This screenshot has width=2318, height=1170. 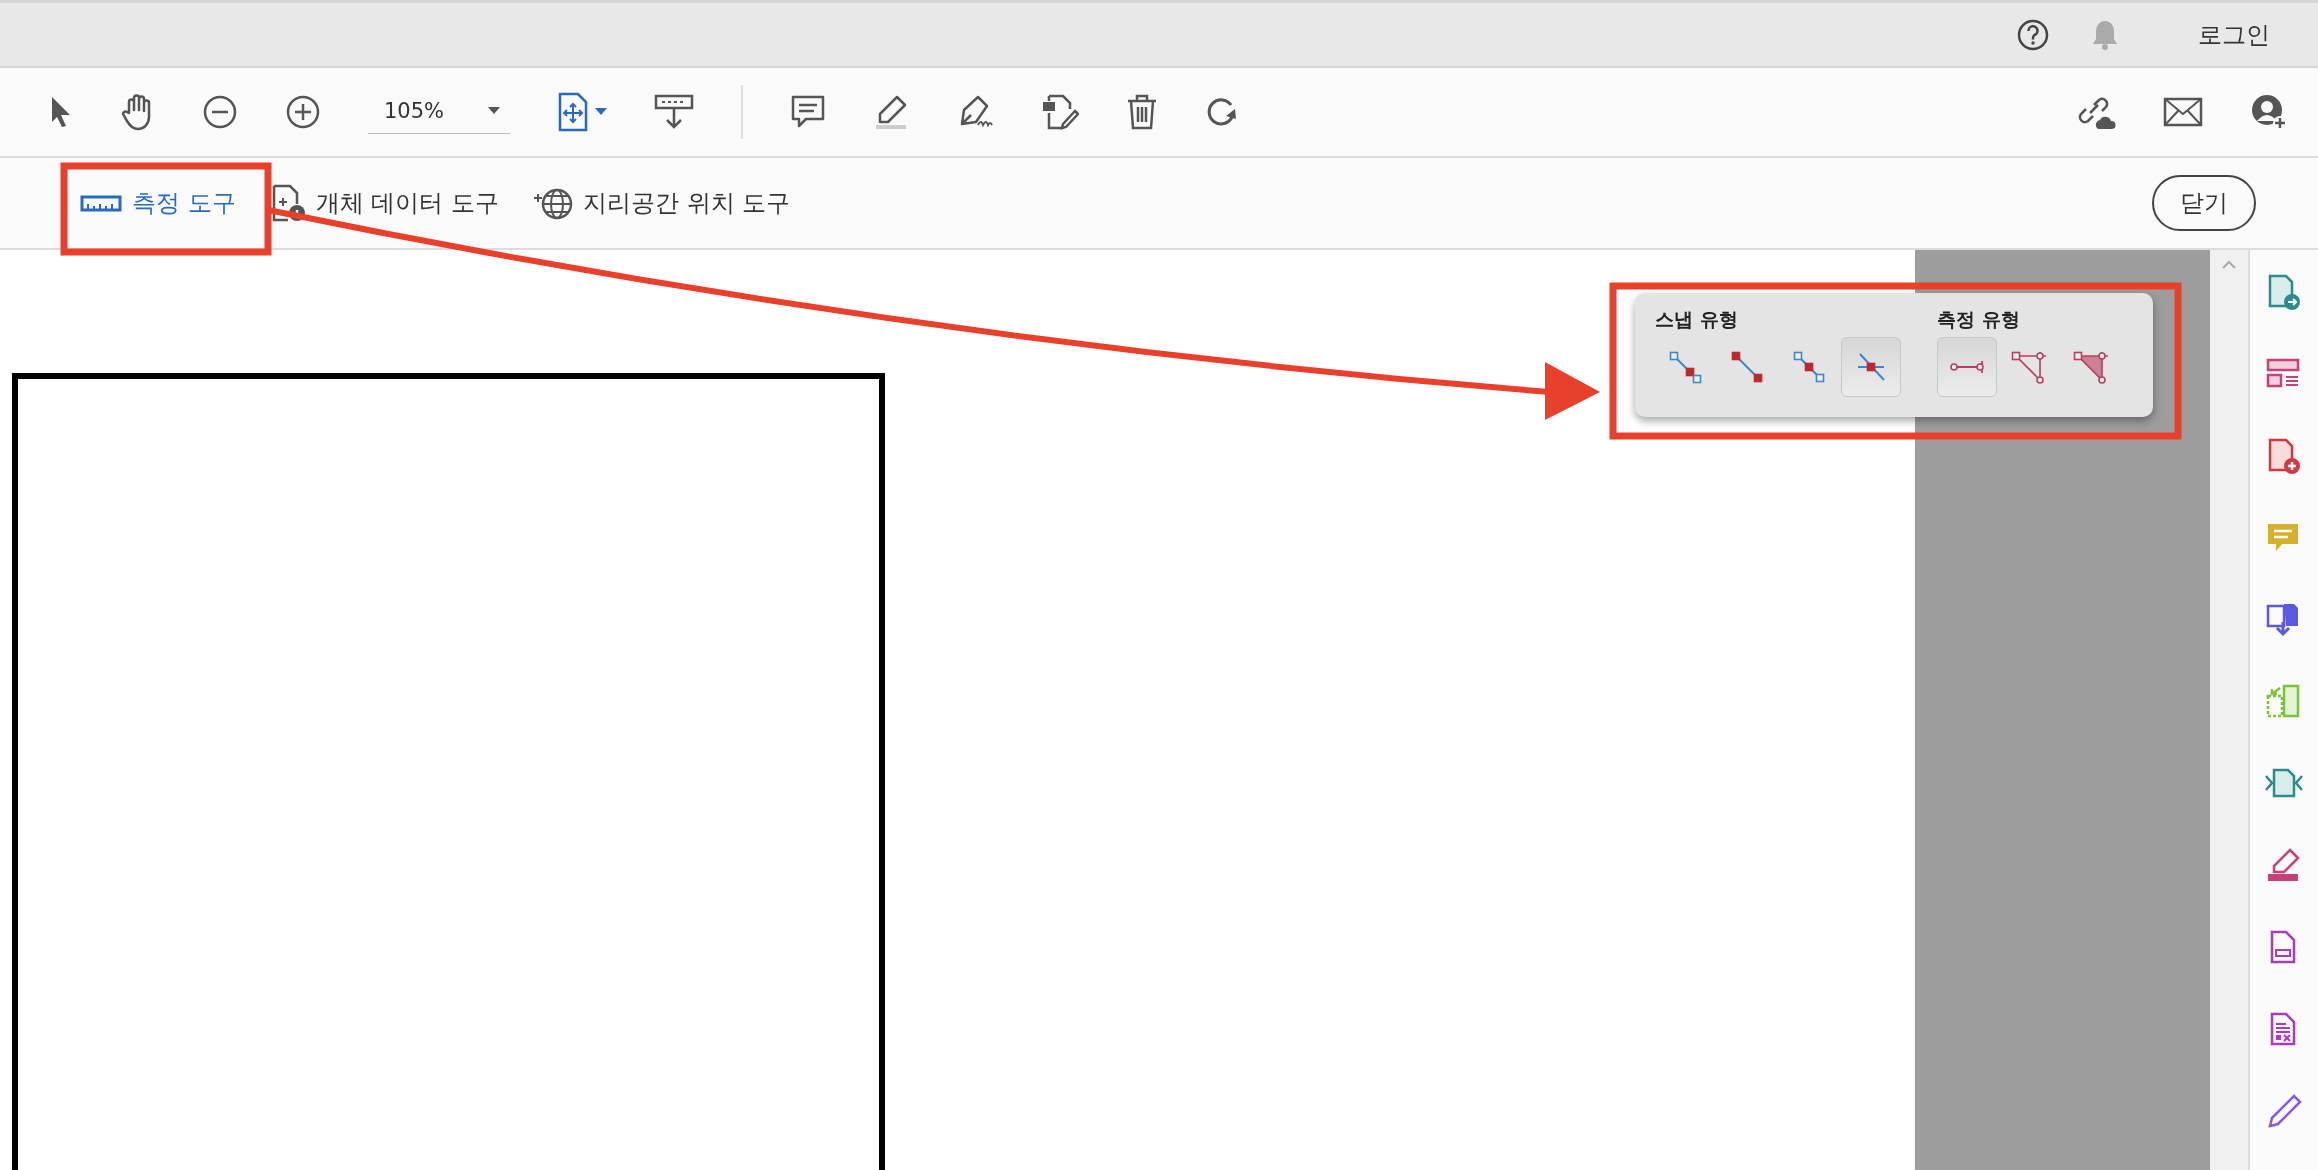 What do you see at coordinates (2269, 112) in the screenshot?
I see `add-user-icon` at bounding box center [2269, 112].